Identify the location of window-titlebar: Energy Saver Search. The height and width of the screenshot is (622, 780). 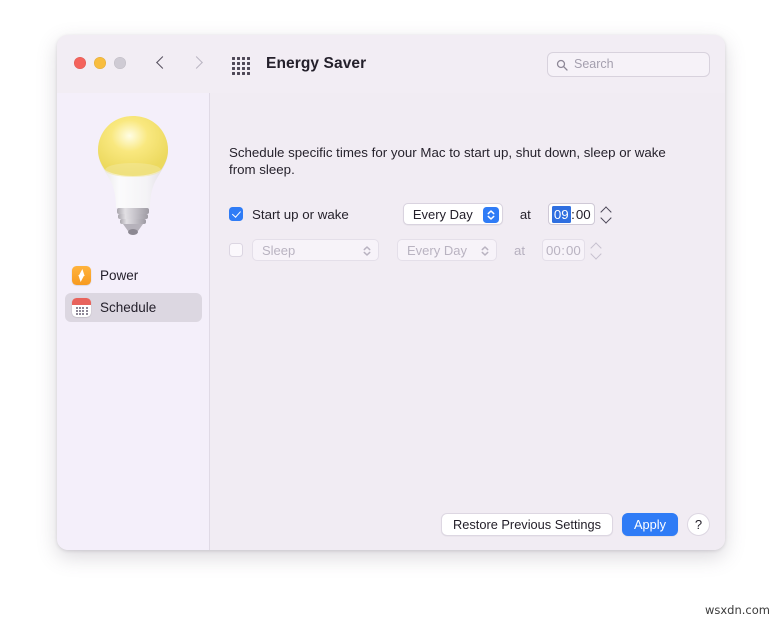
(391, 64).